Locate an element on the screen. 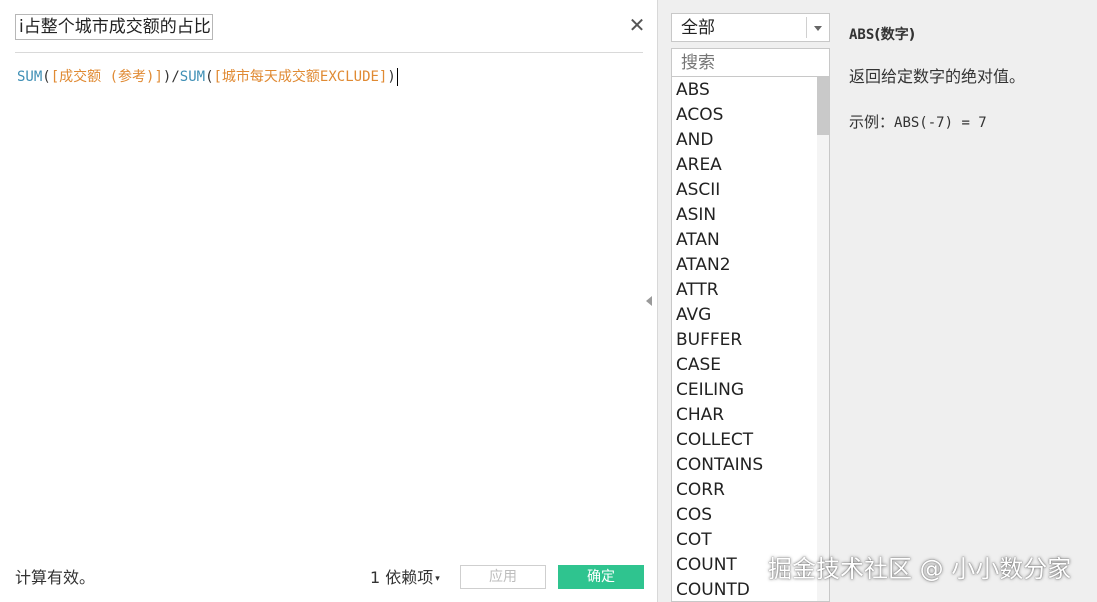 The width and height of the screenshot is (1097, 602). formula-operator-divide: / is located at coordinates (175, 77).